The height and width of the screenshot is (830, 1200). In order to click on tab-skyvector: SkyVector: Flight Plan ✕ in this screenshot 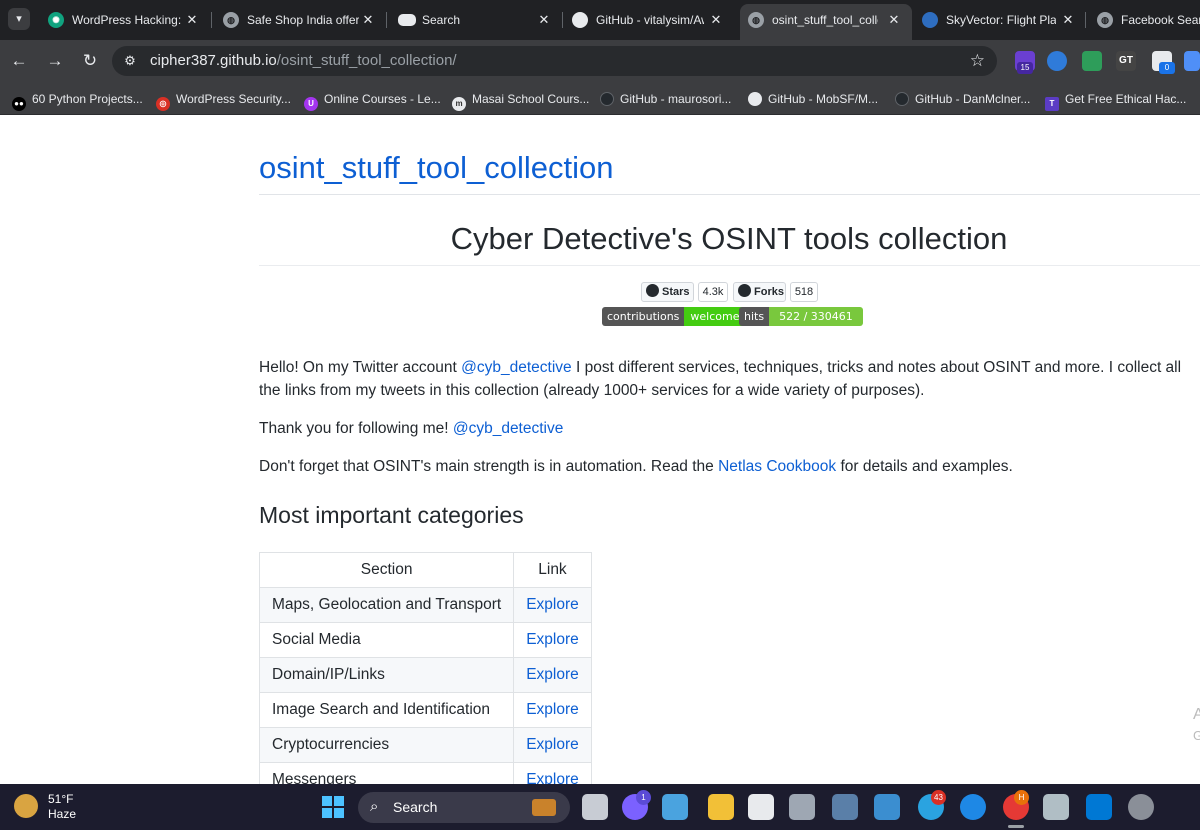, I will do `click(1002, 20)`.